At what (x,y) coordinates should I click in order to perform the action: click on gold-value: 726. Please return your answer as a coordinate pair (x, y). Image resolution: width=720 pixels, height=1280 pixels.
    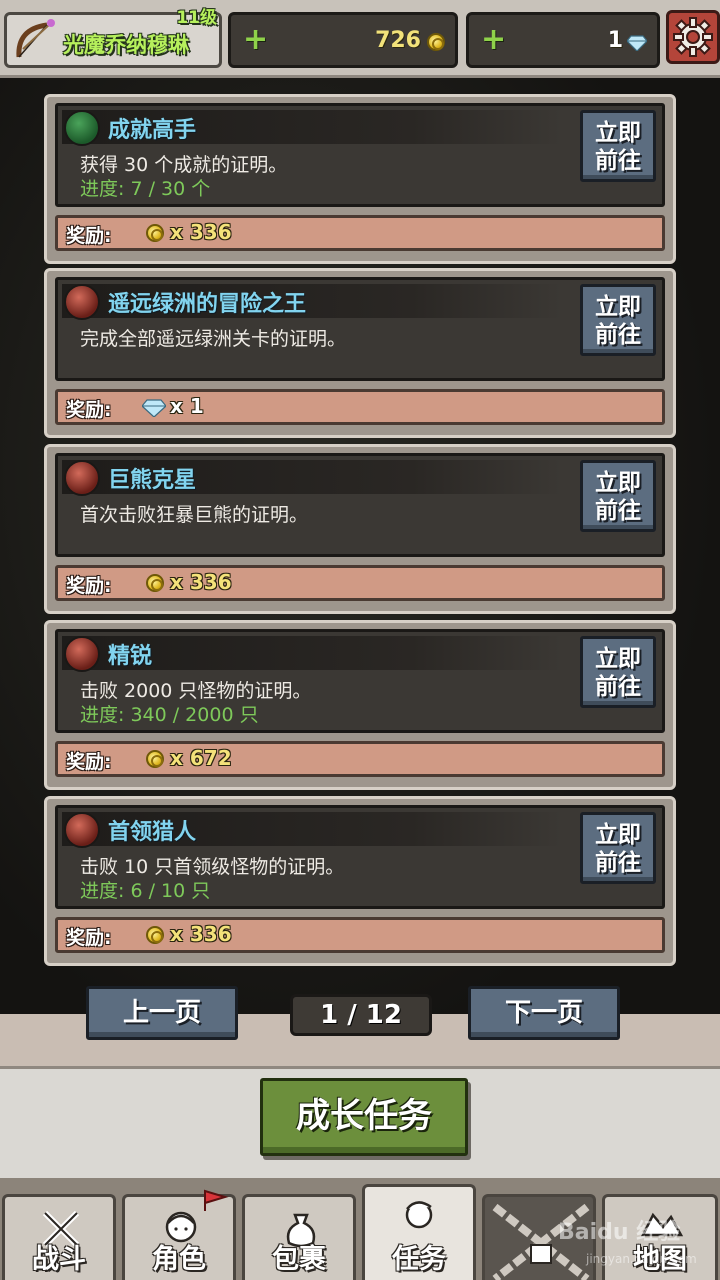
    Looking at the image, I should click on (398, 40).